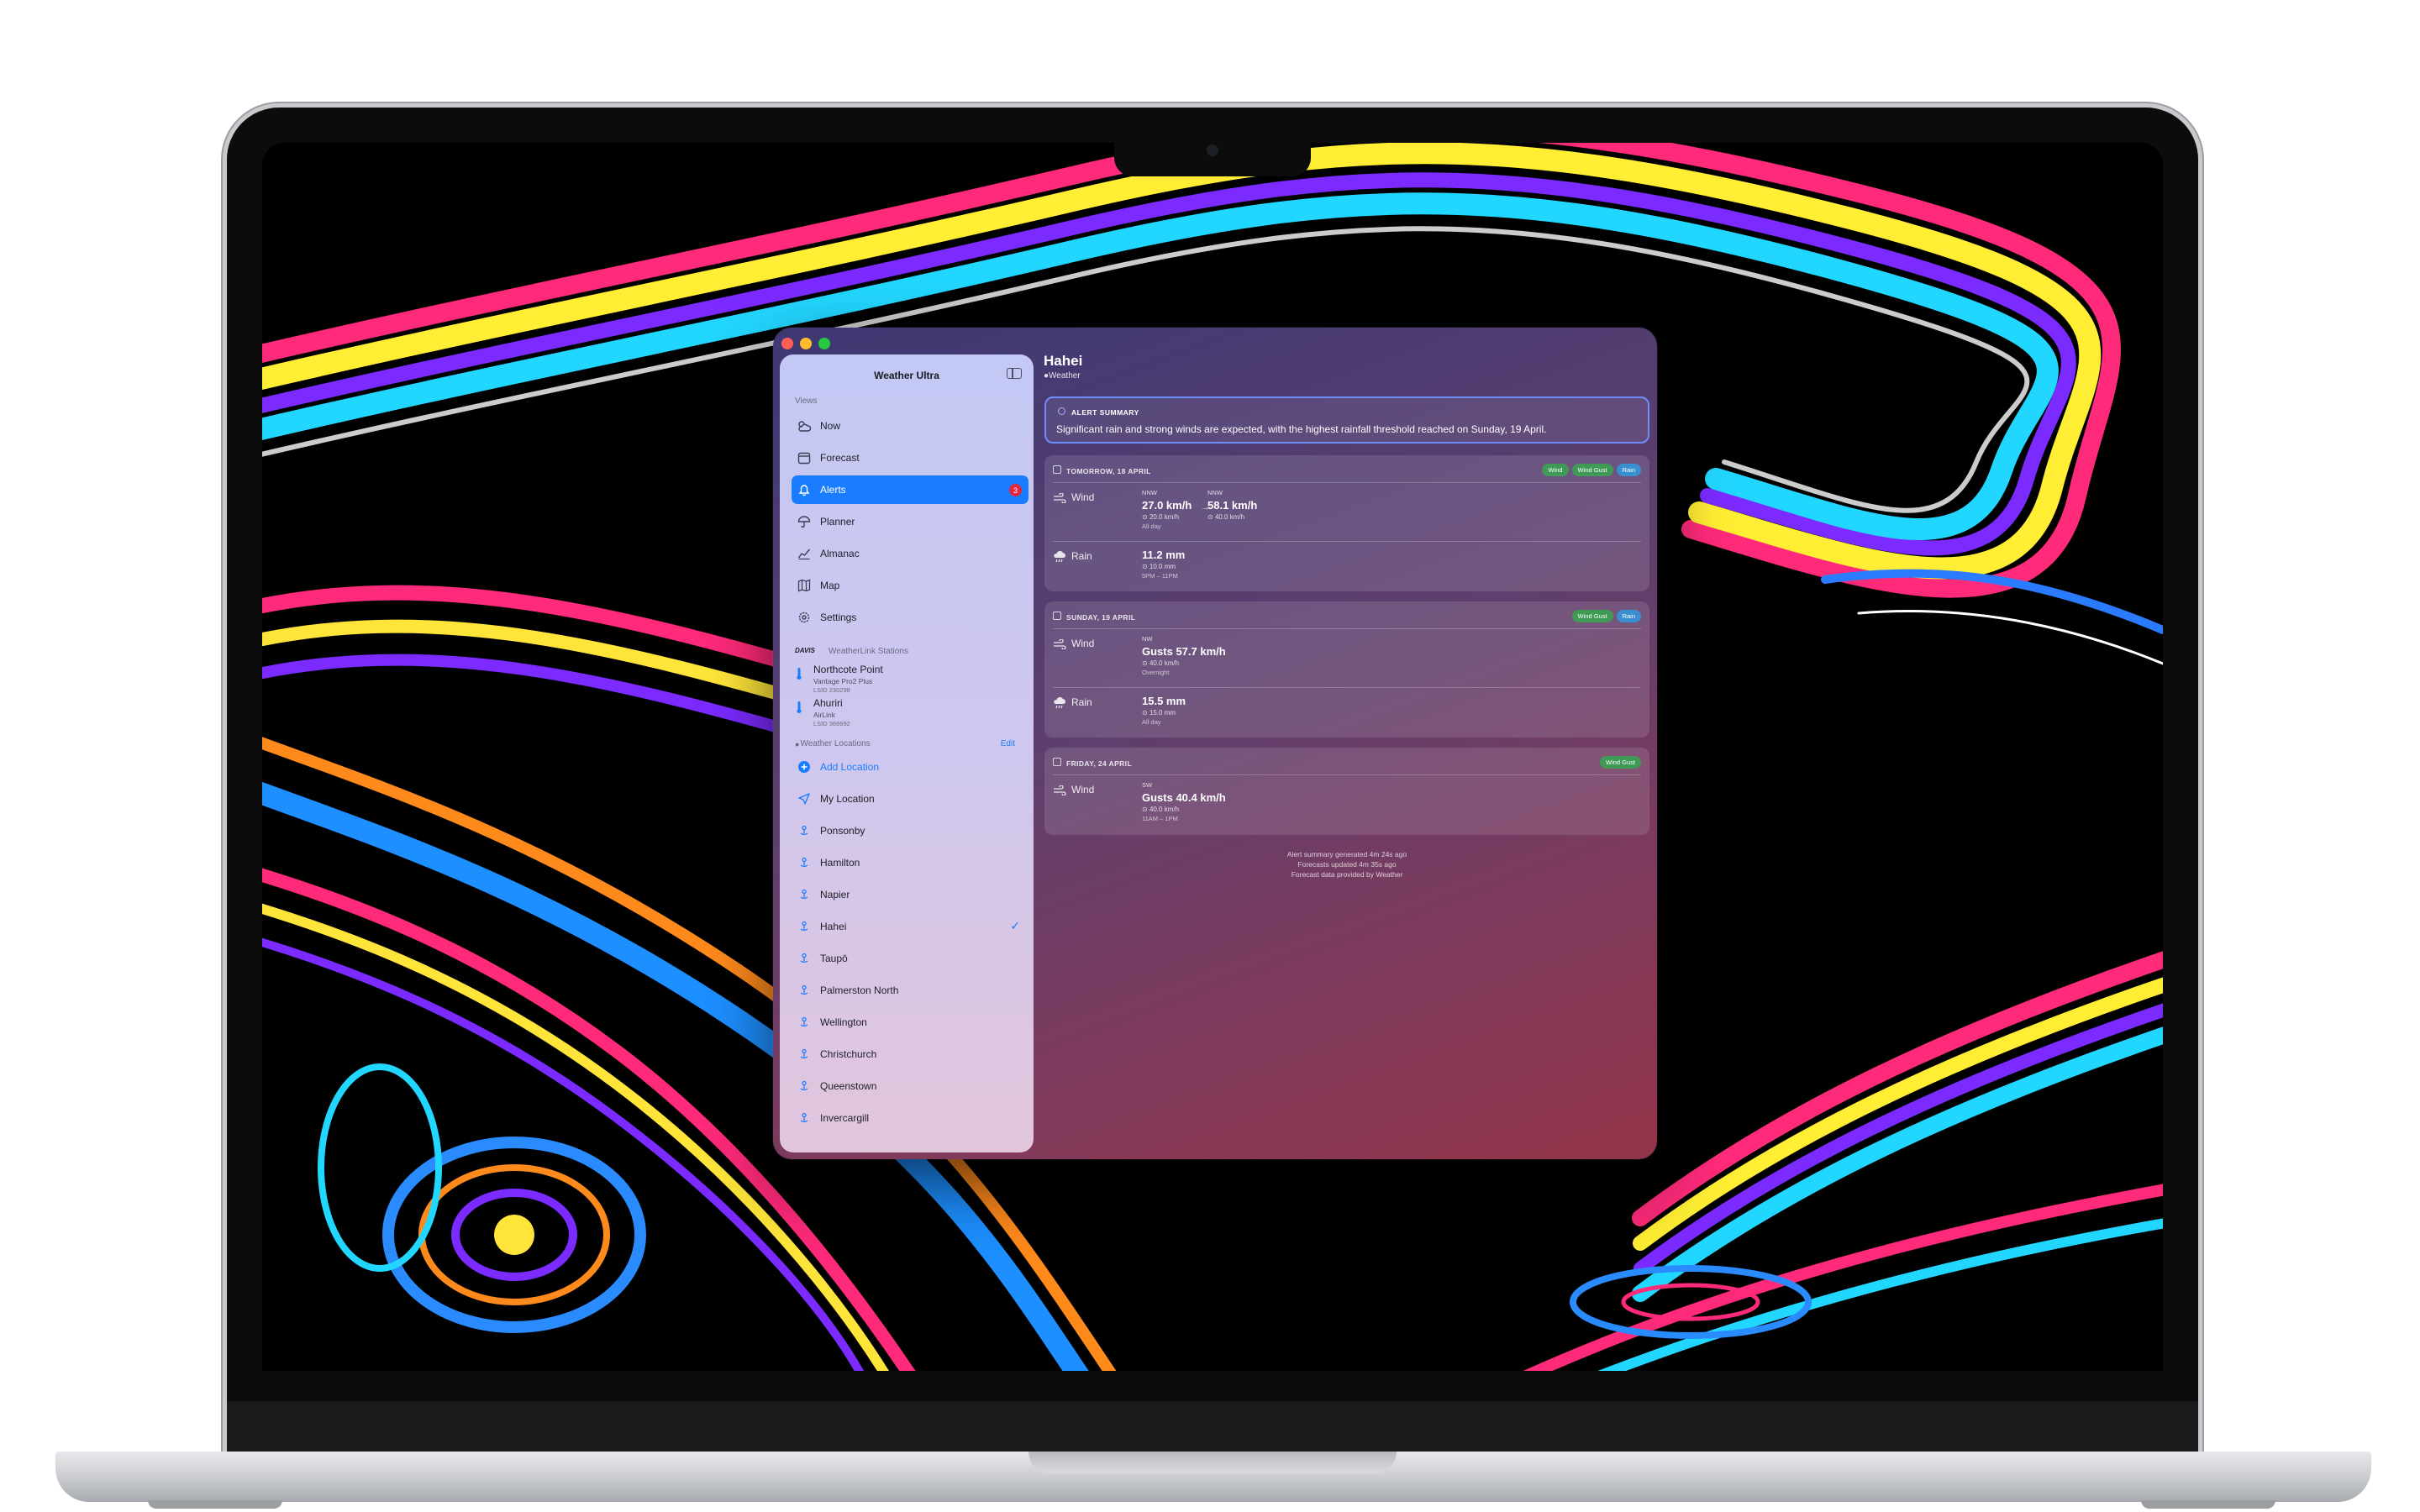 This screenshot has height=1512, width=2420. What do you see at coordinates (1062, 376) in the screenshot?
I see `data-source-label: ●Weather` at bounding box center [1062, 376].